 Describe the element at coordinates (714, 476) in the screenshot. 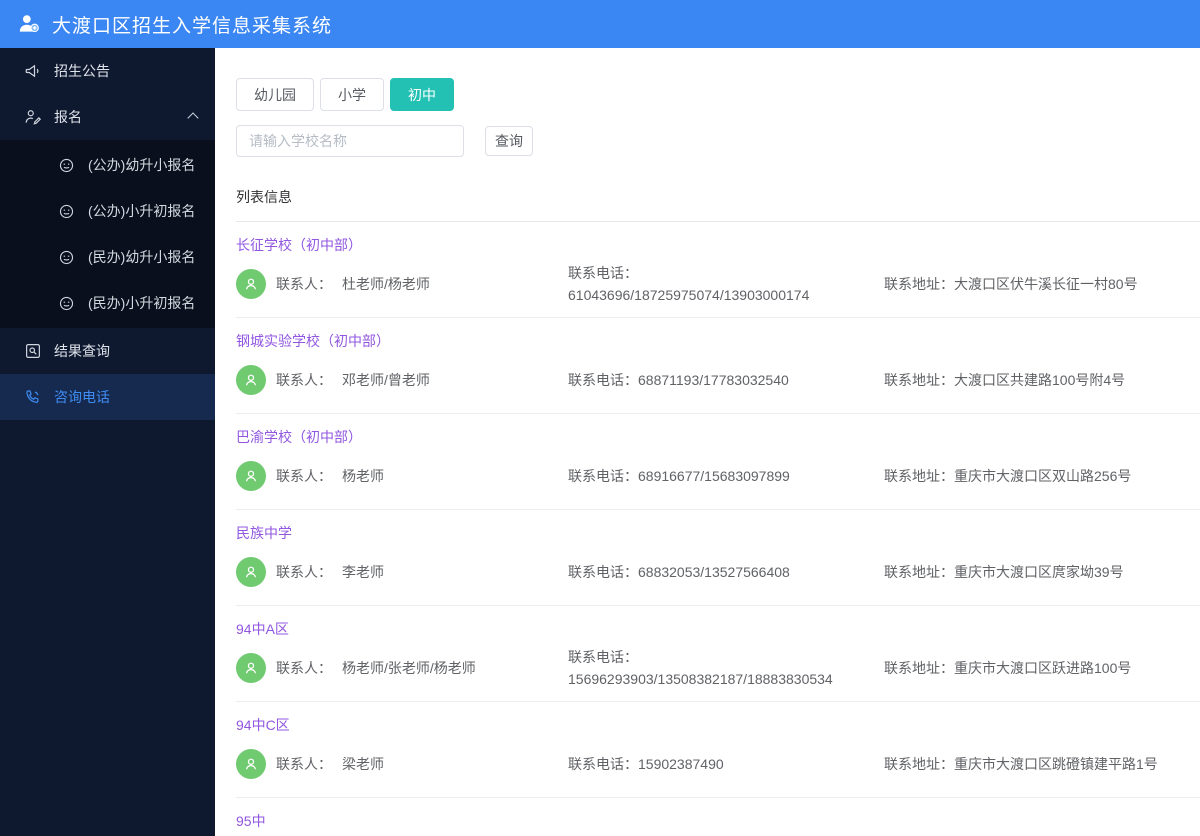

I see `phone-value: 68916677/15683097899` at that location.